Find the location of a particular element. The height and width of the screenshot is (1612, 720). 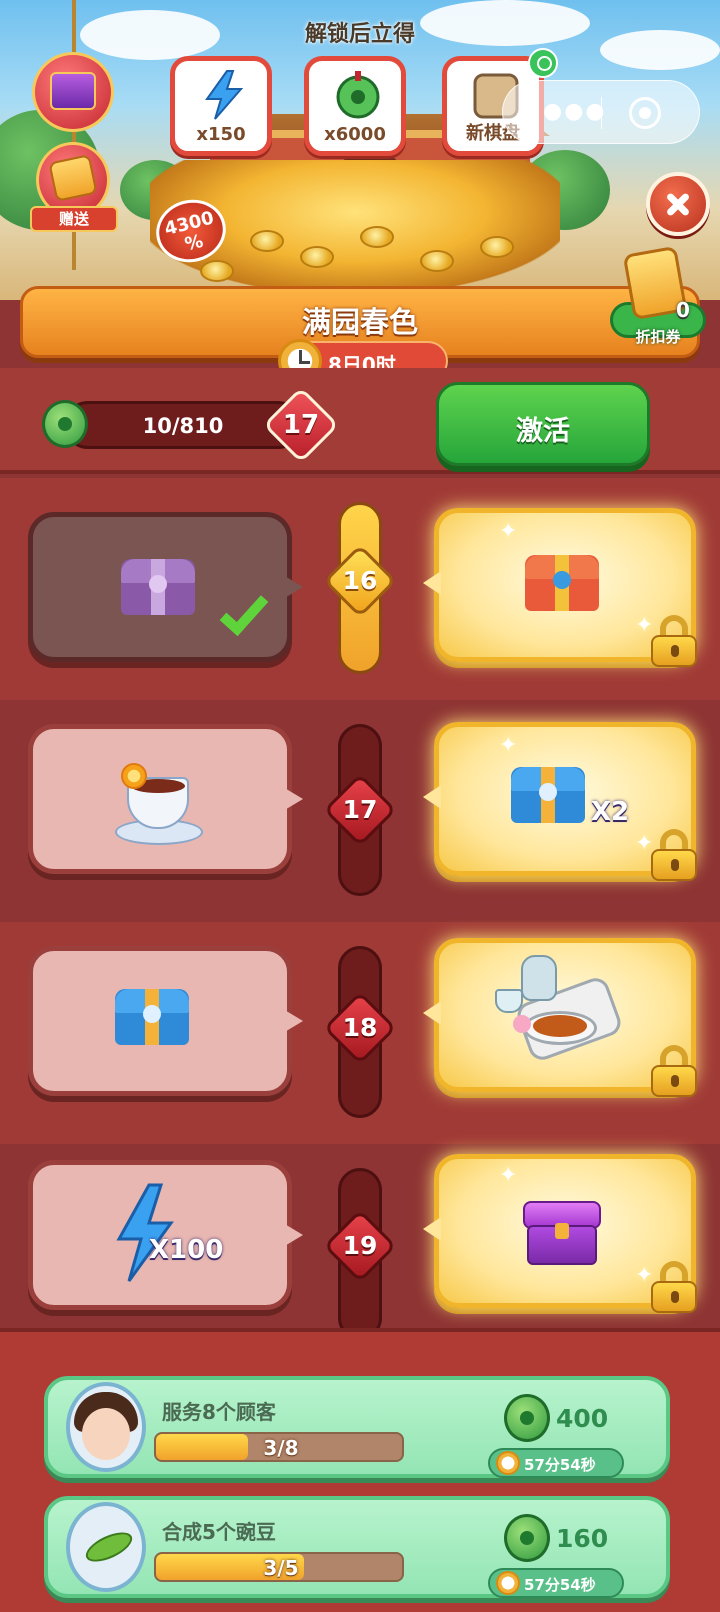

tier-row-18: 18 is located at coordinates (360, 1033).